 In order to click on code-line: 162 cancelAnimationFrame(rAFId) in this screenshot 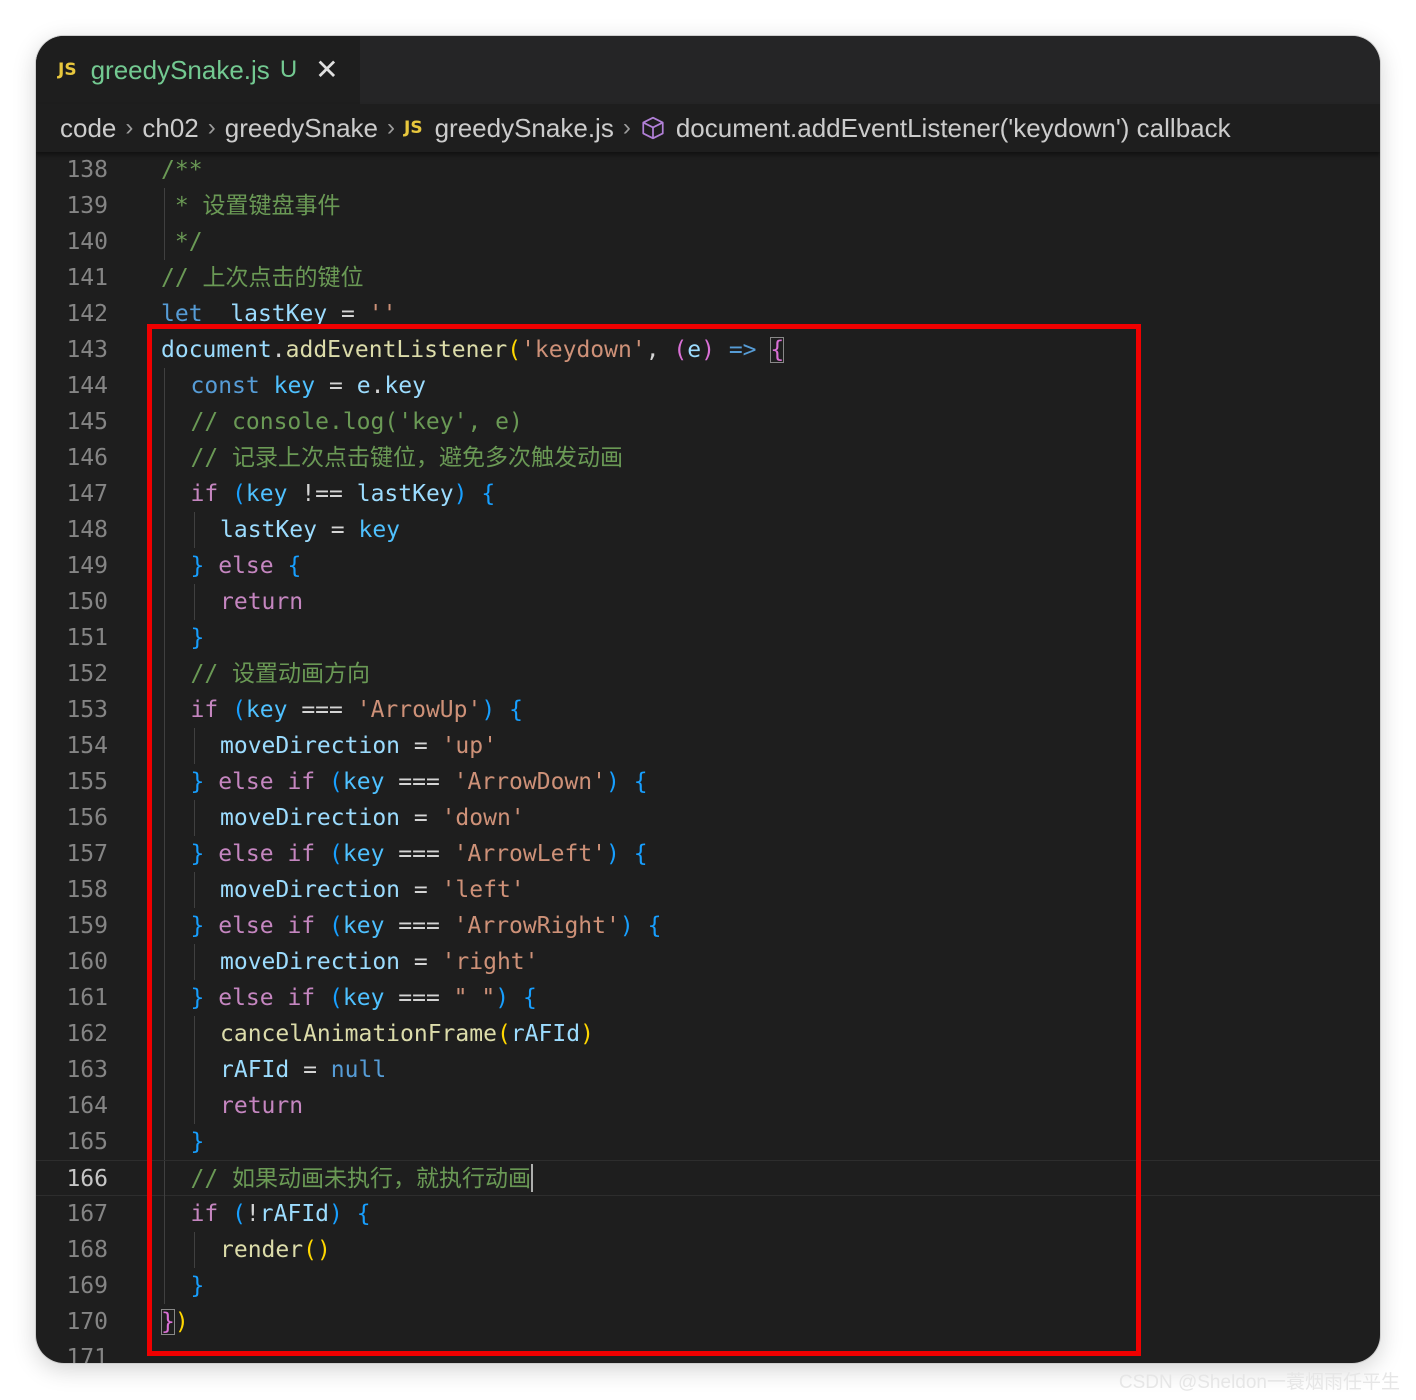, I will do `click(708, 1034)`.